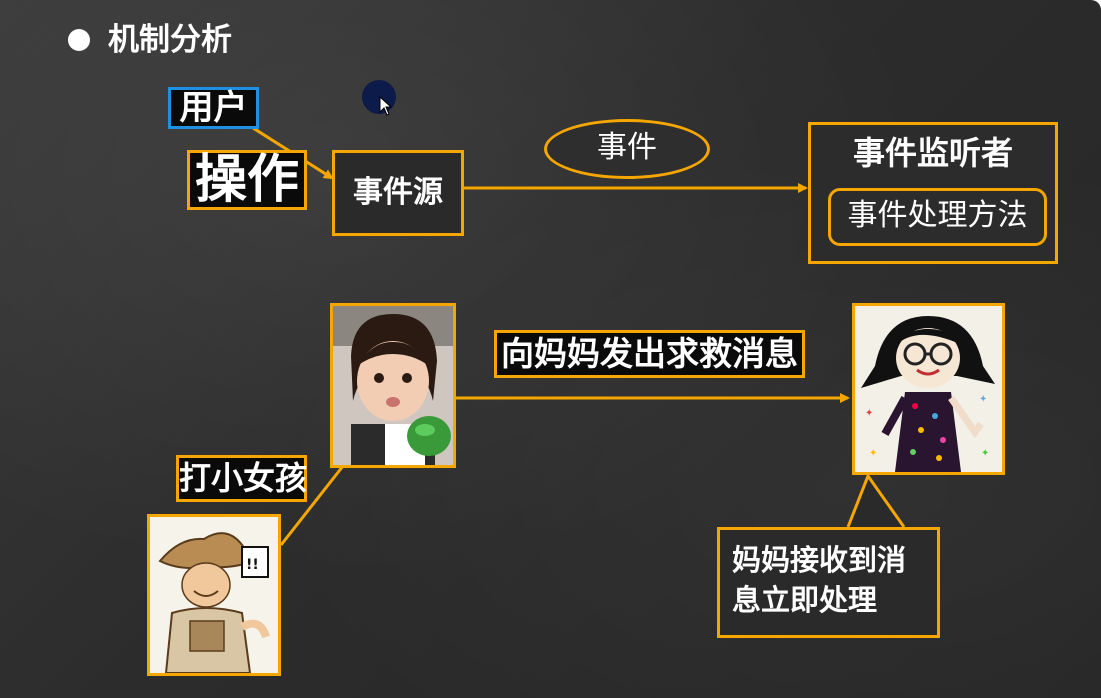  I want to click on mother-drawing: ✦ ✦ ✦ ✦, so click(928, 389).